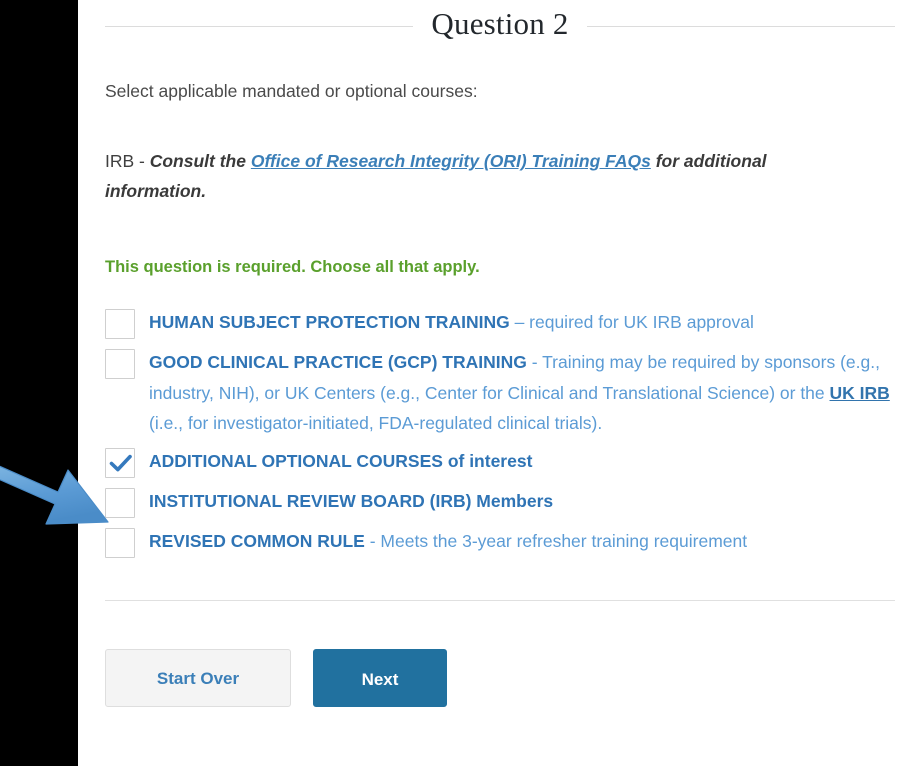  What do you see at coordinates (120, 364) in the screenshot?
I see `checkbox-good-clinical-practice-gcp-training` at bounding box center [120, 364].